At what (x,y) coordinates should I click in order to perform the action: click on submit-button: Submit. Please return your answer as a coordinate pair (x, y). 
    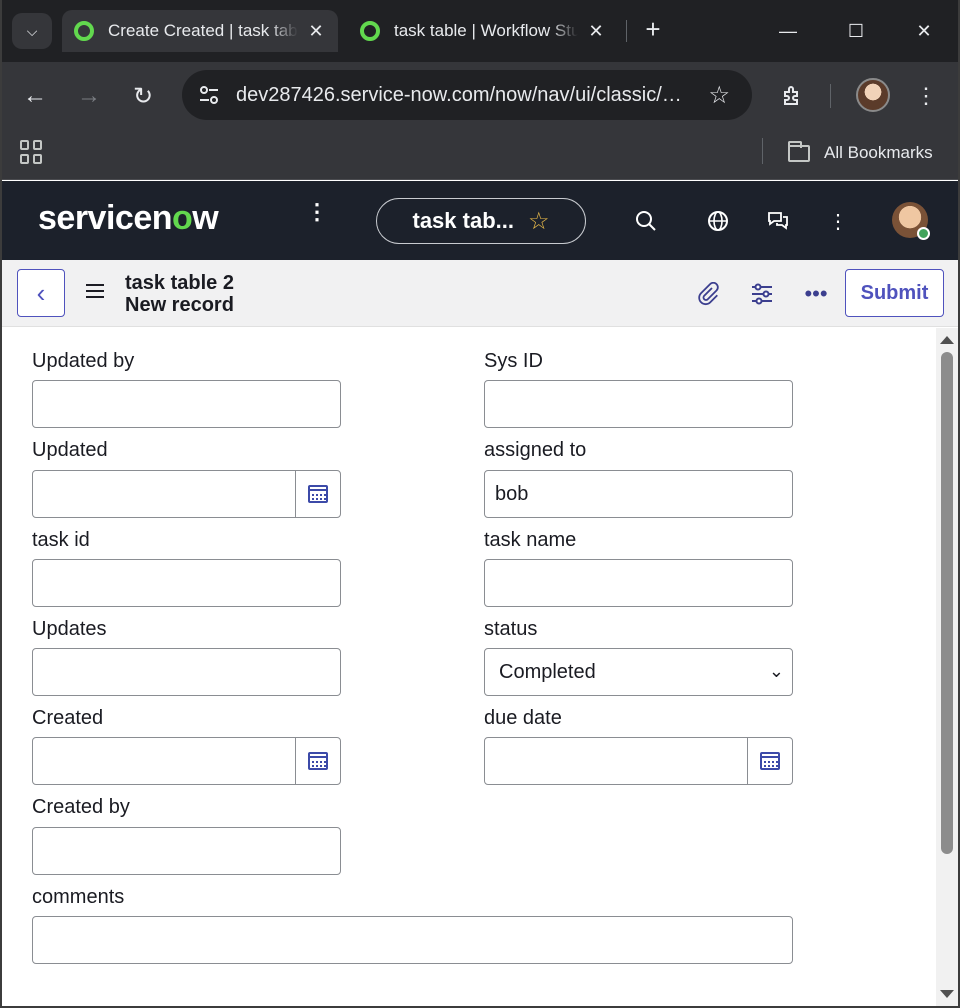
    Looking at the image, I should click on (894, 293).